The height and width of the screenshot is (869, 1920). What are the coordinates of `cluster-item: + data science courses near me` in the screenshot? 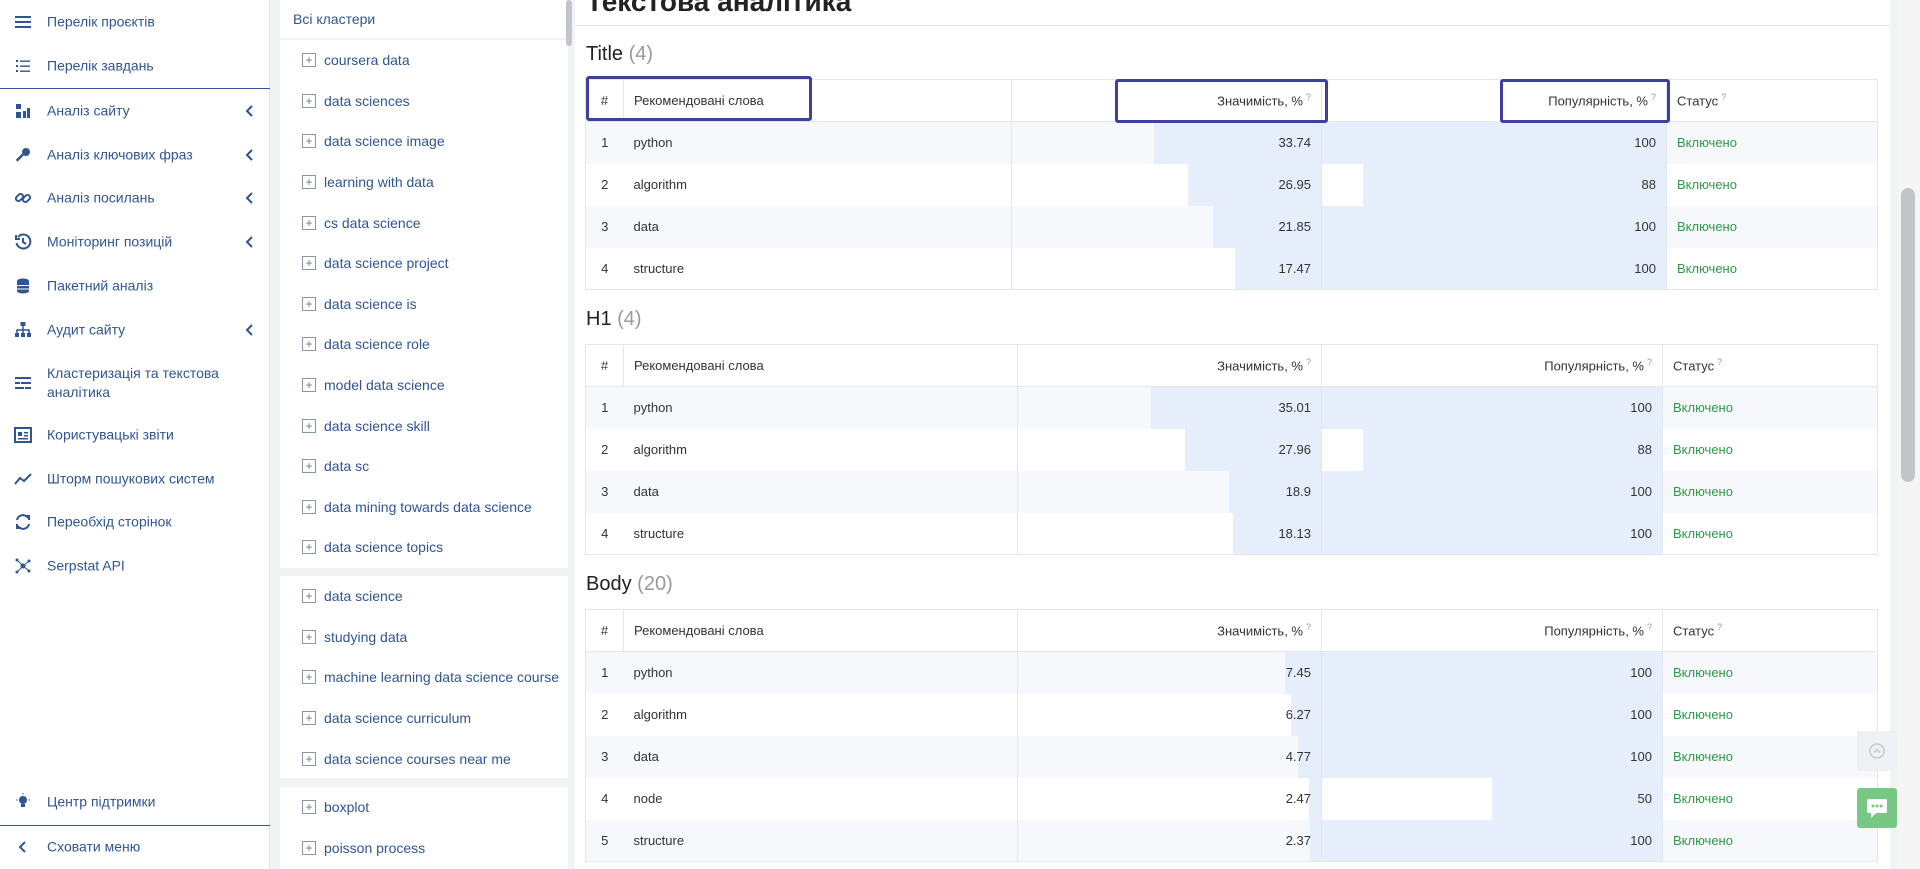 It's located at (424, 758).